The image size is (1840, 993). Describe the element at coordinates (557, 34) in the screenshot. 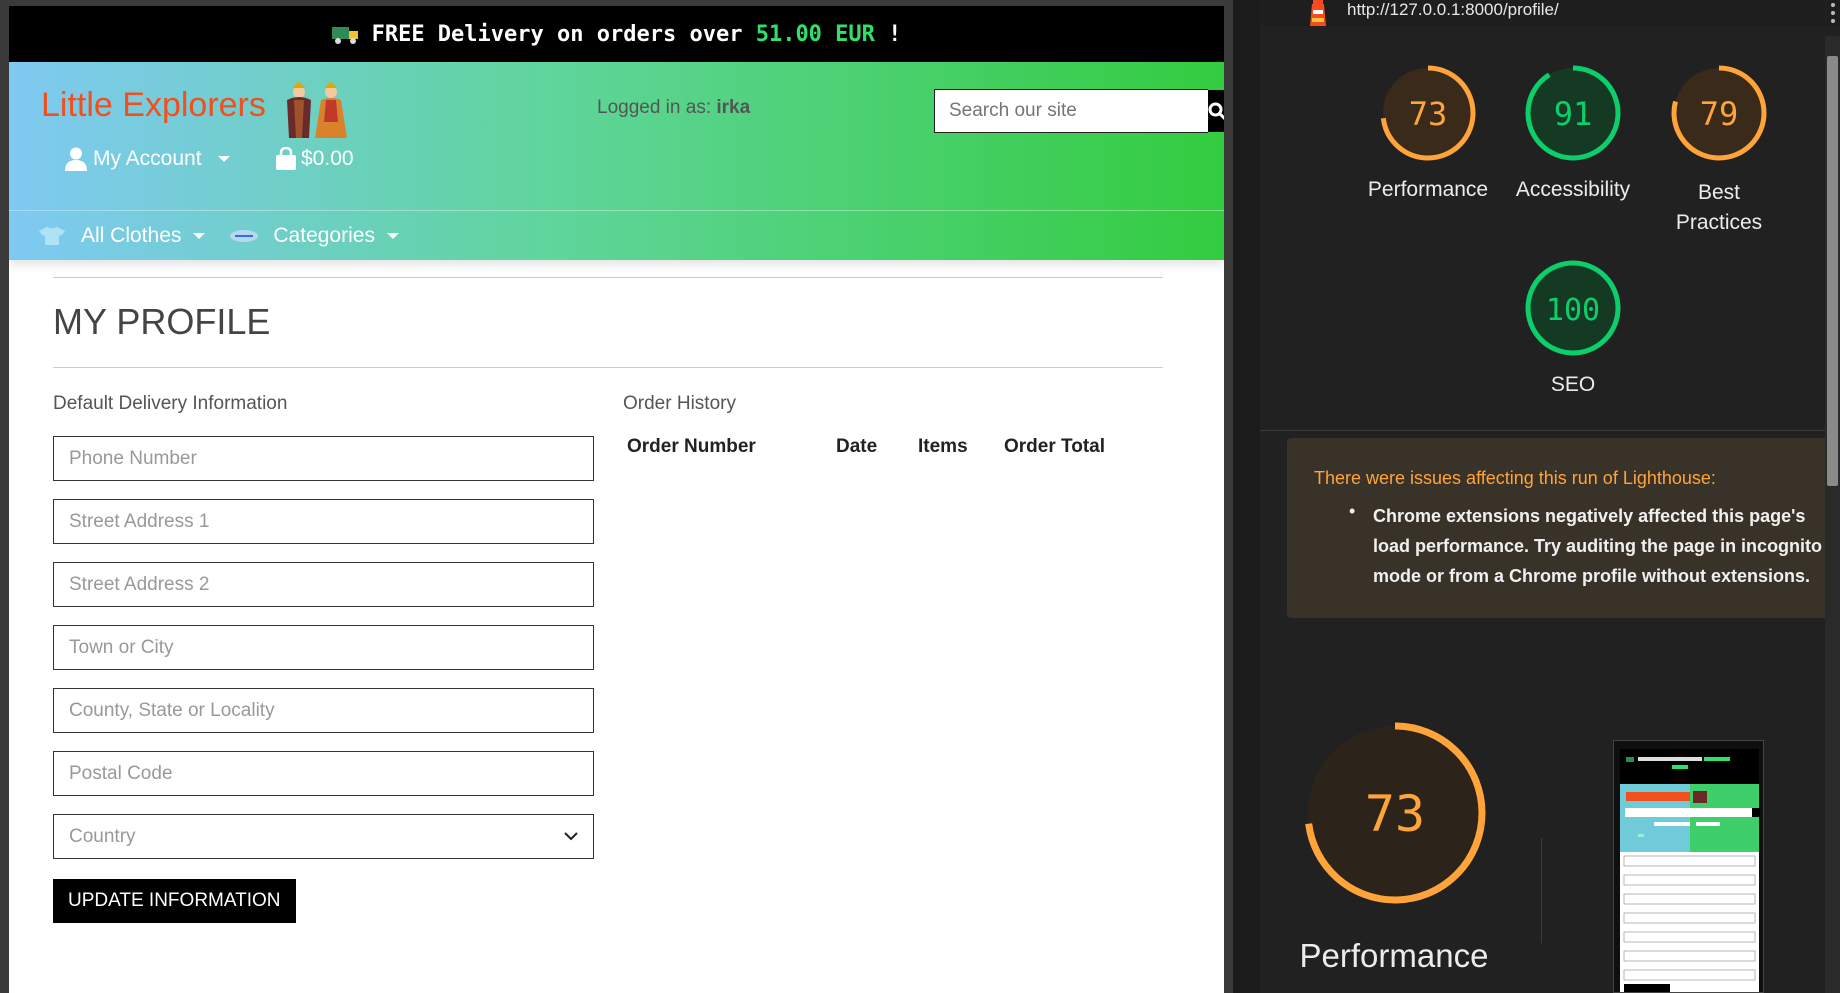

I see `banner-prefix: FREE Delivery on orders over` at that location.